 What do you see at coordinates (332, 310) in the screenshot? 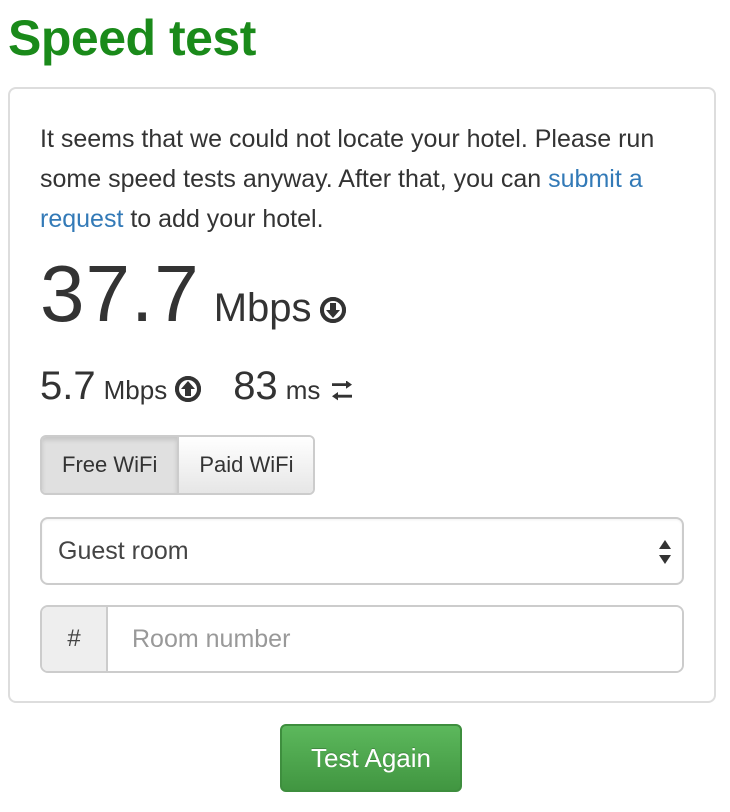
I see `arrow-circle-down-icon` at bounding box center [332, 310].